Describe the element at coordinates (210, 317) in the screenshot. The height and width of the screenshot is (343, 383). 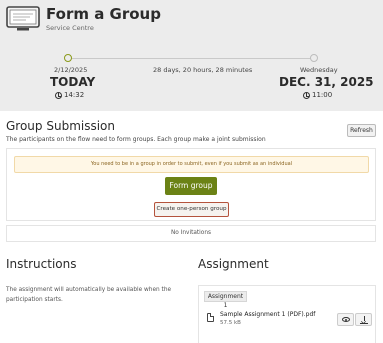
I see `file-icon` at that location.